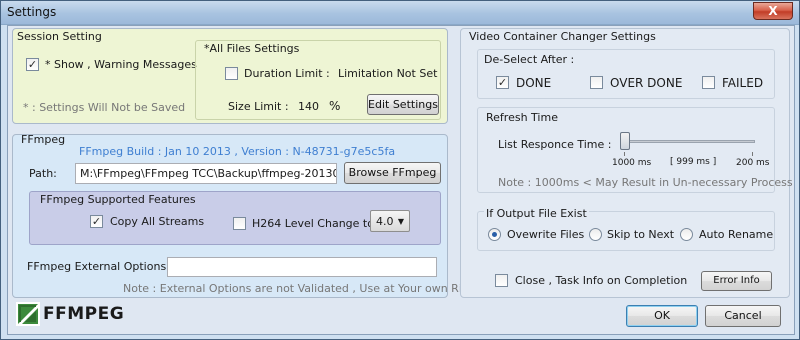 Image resolution: width=800 pixels, height=340 pixels. I want to click on response-time-label: List Responce Time :, so click(555, 144).